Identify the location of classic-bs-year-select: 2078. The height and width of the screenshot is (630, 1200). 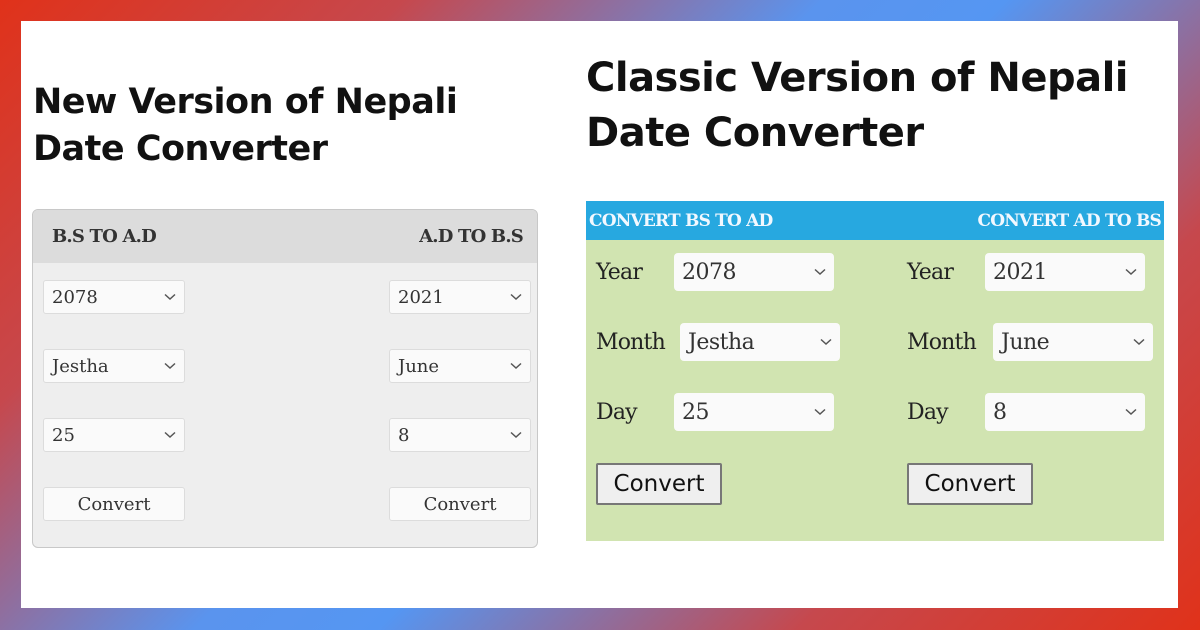
(754, 272).